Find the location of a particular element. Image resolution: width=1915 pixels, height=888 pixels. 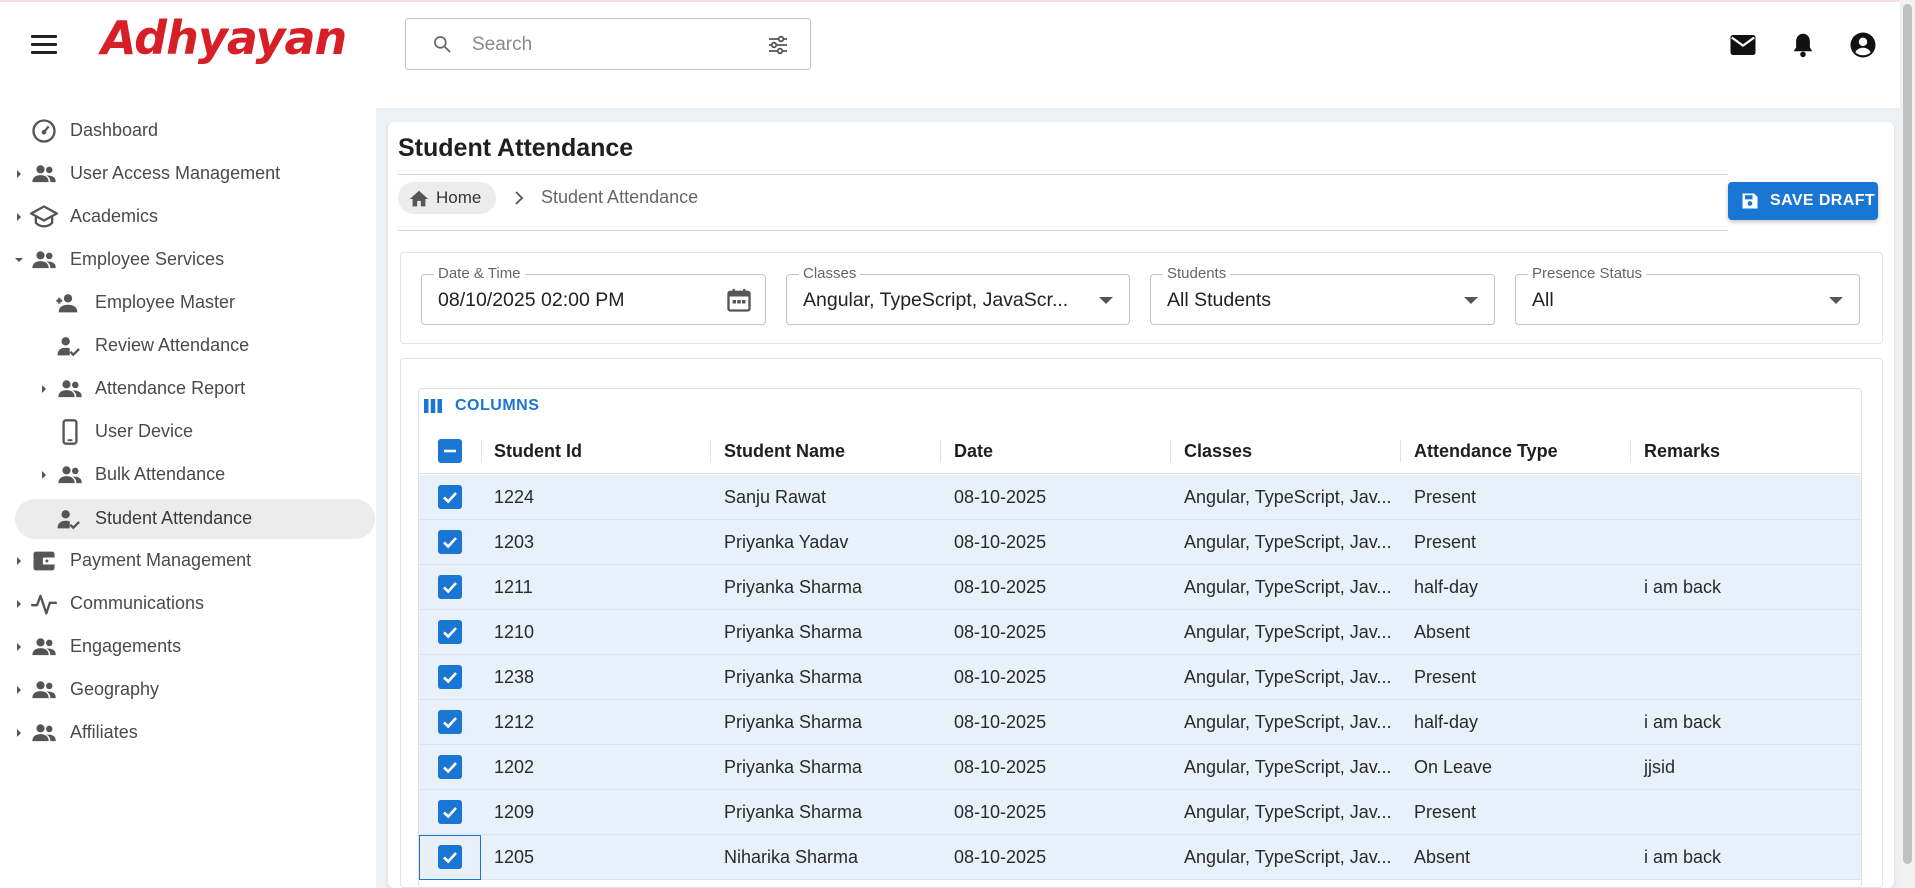

cell-attendance-type: On Leave is located at coordinates (1453, 767).